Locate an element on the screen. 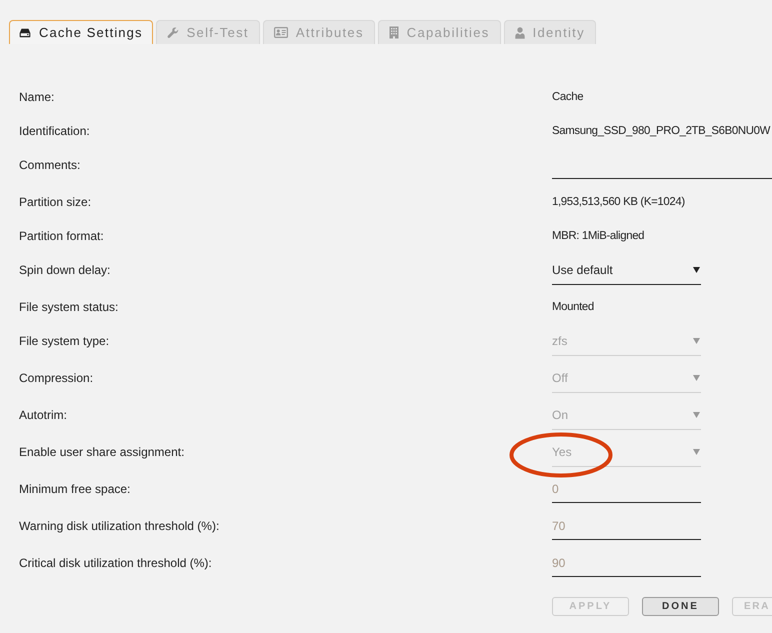 This screenshot has height=633, width=772. field-label: Comments: is located at coordinates (49, 165).